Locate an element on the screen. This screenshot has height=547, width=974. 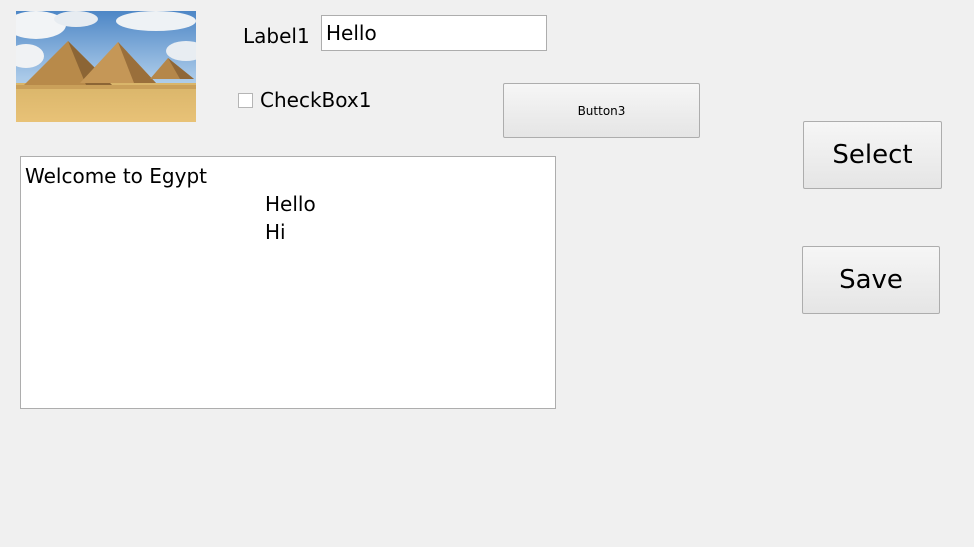
select-button-label: Select is located at coordinates (872, 155).